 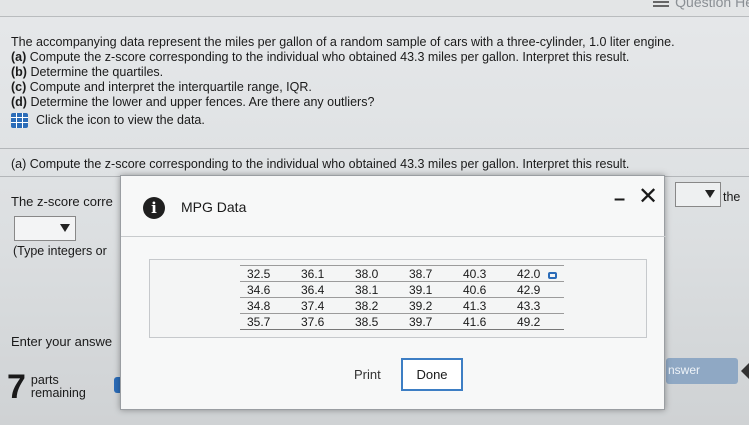 What do you see at coordinates (375, 321) in the screenshot?
I see `table-cell: 38.5` at bounding box center [375, 321].